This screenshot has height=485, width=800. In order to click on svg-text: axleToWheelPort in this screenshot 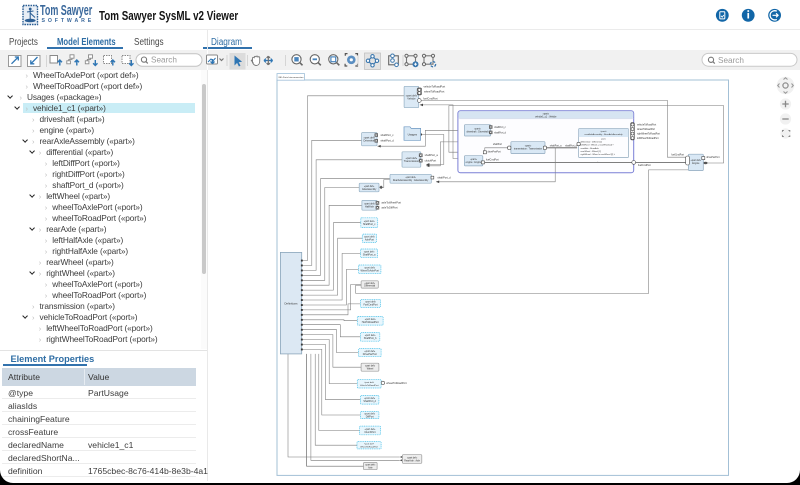, I will do `click(392, 203)`.